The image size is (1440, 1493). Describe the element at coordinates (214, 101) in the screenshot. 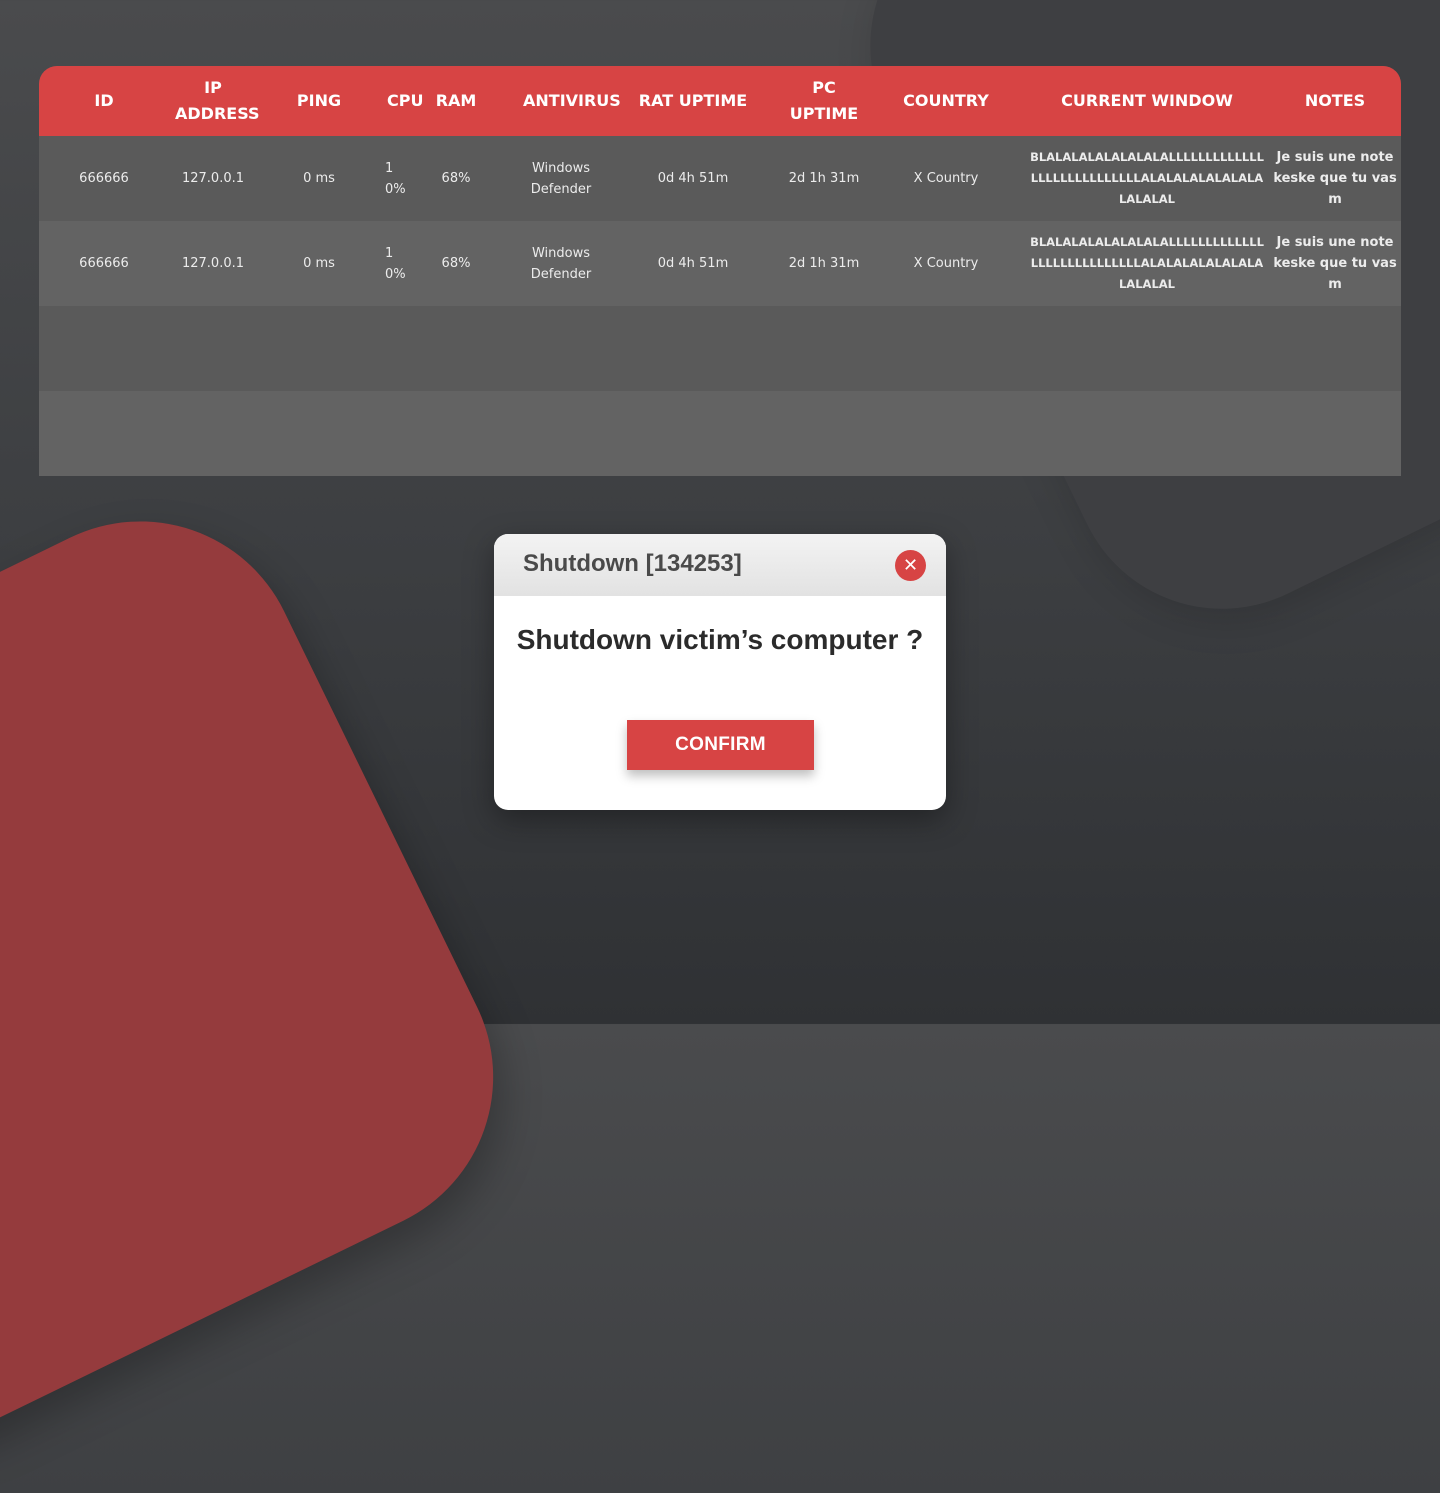

I see `header-ip-address: IP ADDRESS` at that location.